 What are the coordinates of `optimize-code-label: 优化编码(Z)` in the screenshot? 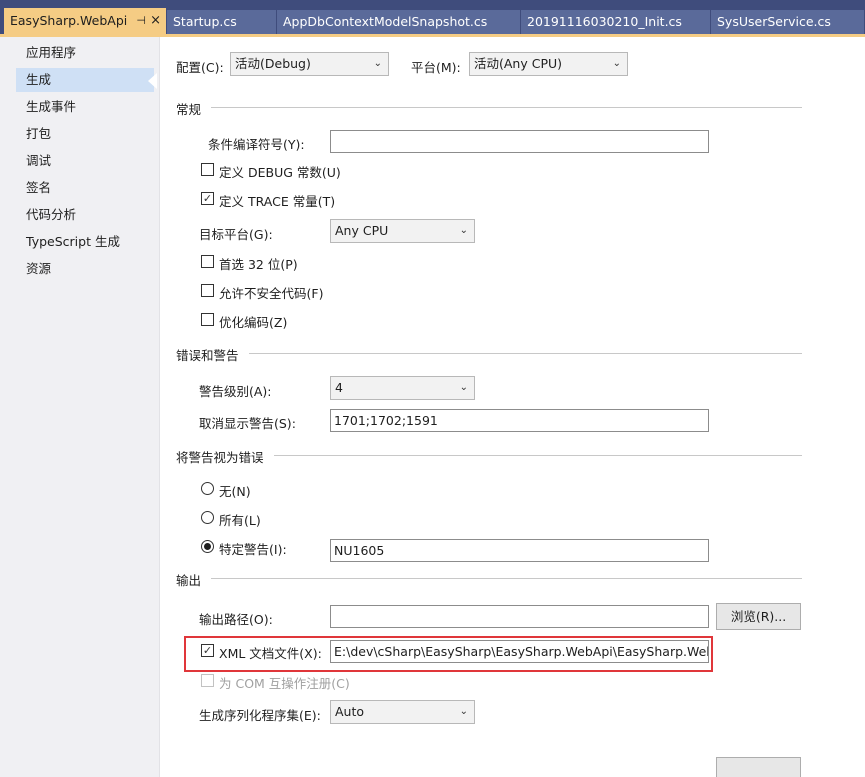 It's located at (253, 322).